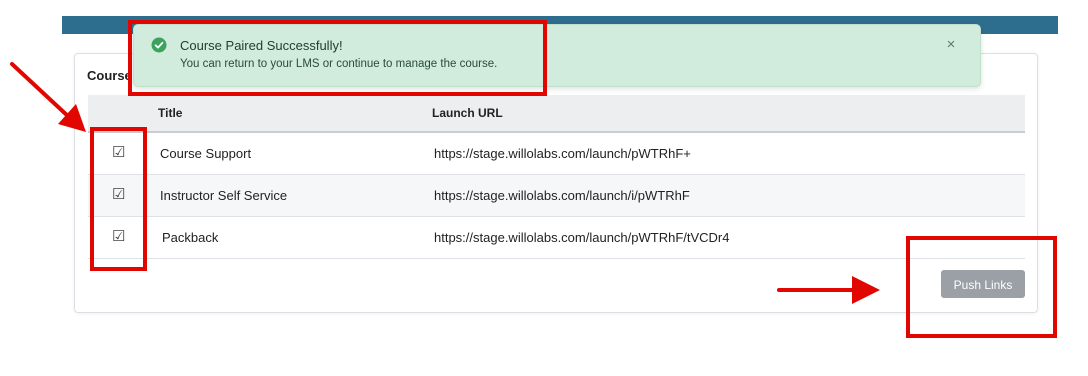 Image resolution: width=1088 pixels, height=376 pixels. I want to click on table-header: Title Launch URL, so click(556, 114).